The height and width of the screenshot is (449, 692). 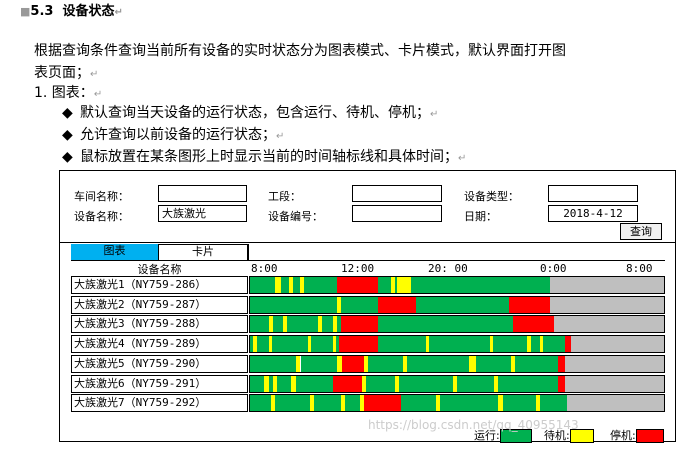 I want to click on section-input, so click(x=397, y=193).